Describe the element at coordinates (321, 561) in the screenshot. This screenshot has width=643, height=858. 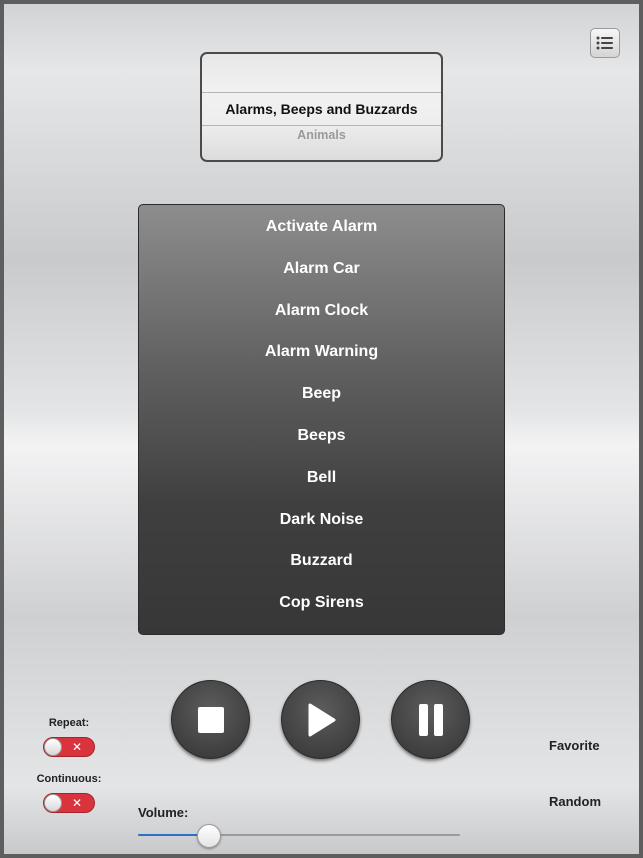
I see `sound-item: Buzzard` at that location.